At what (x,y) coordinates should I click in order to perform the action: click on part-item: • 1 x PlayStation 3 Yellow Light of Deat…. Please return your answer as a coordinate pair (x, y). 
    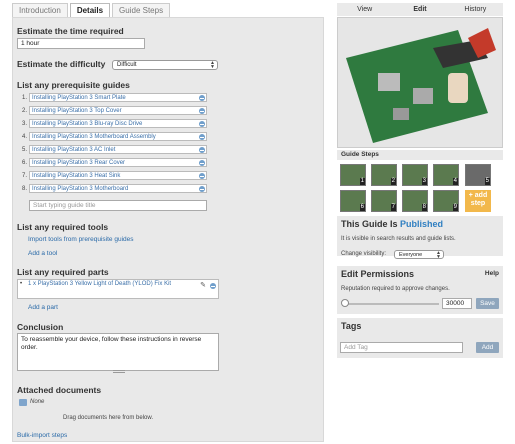
    Looking at the image, I should click on (118, 289).